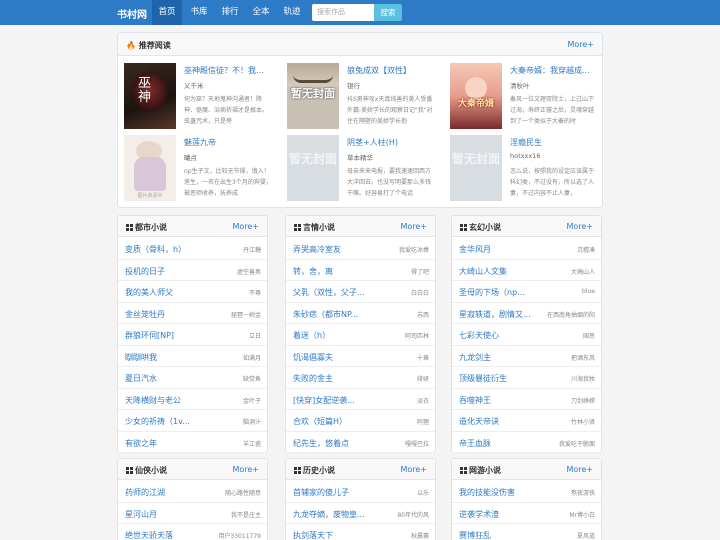  I want to click on book-title-link: 绝世天骄天落, so click(149, 535).